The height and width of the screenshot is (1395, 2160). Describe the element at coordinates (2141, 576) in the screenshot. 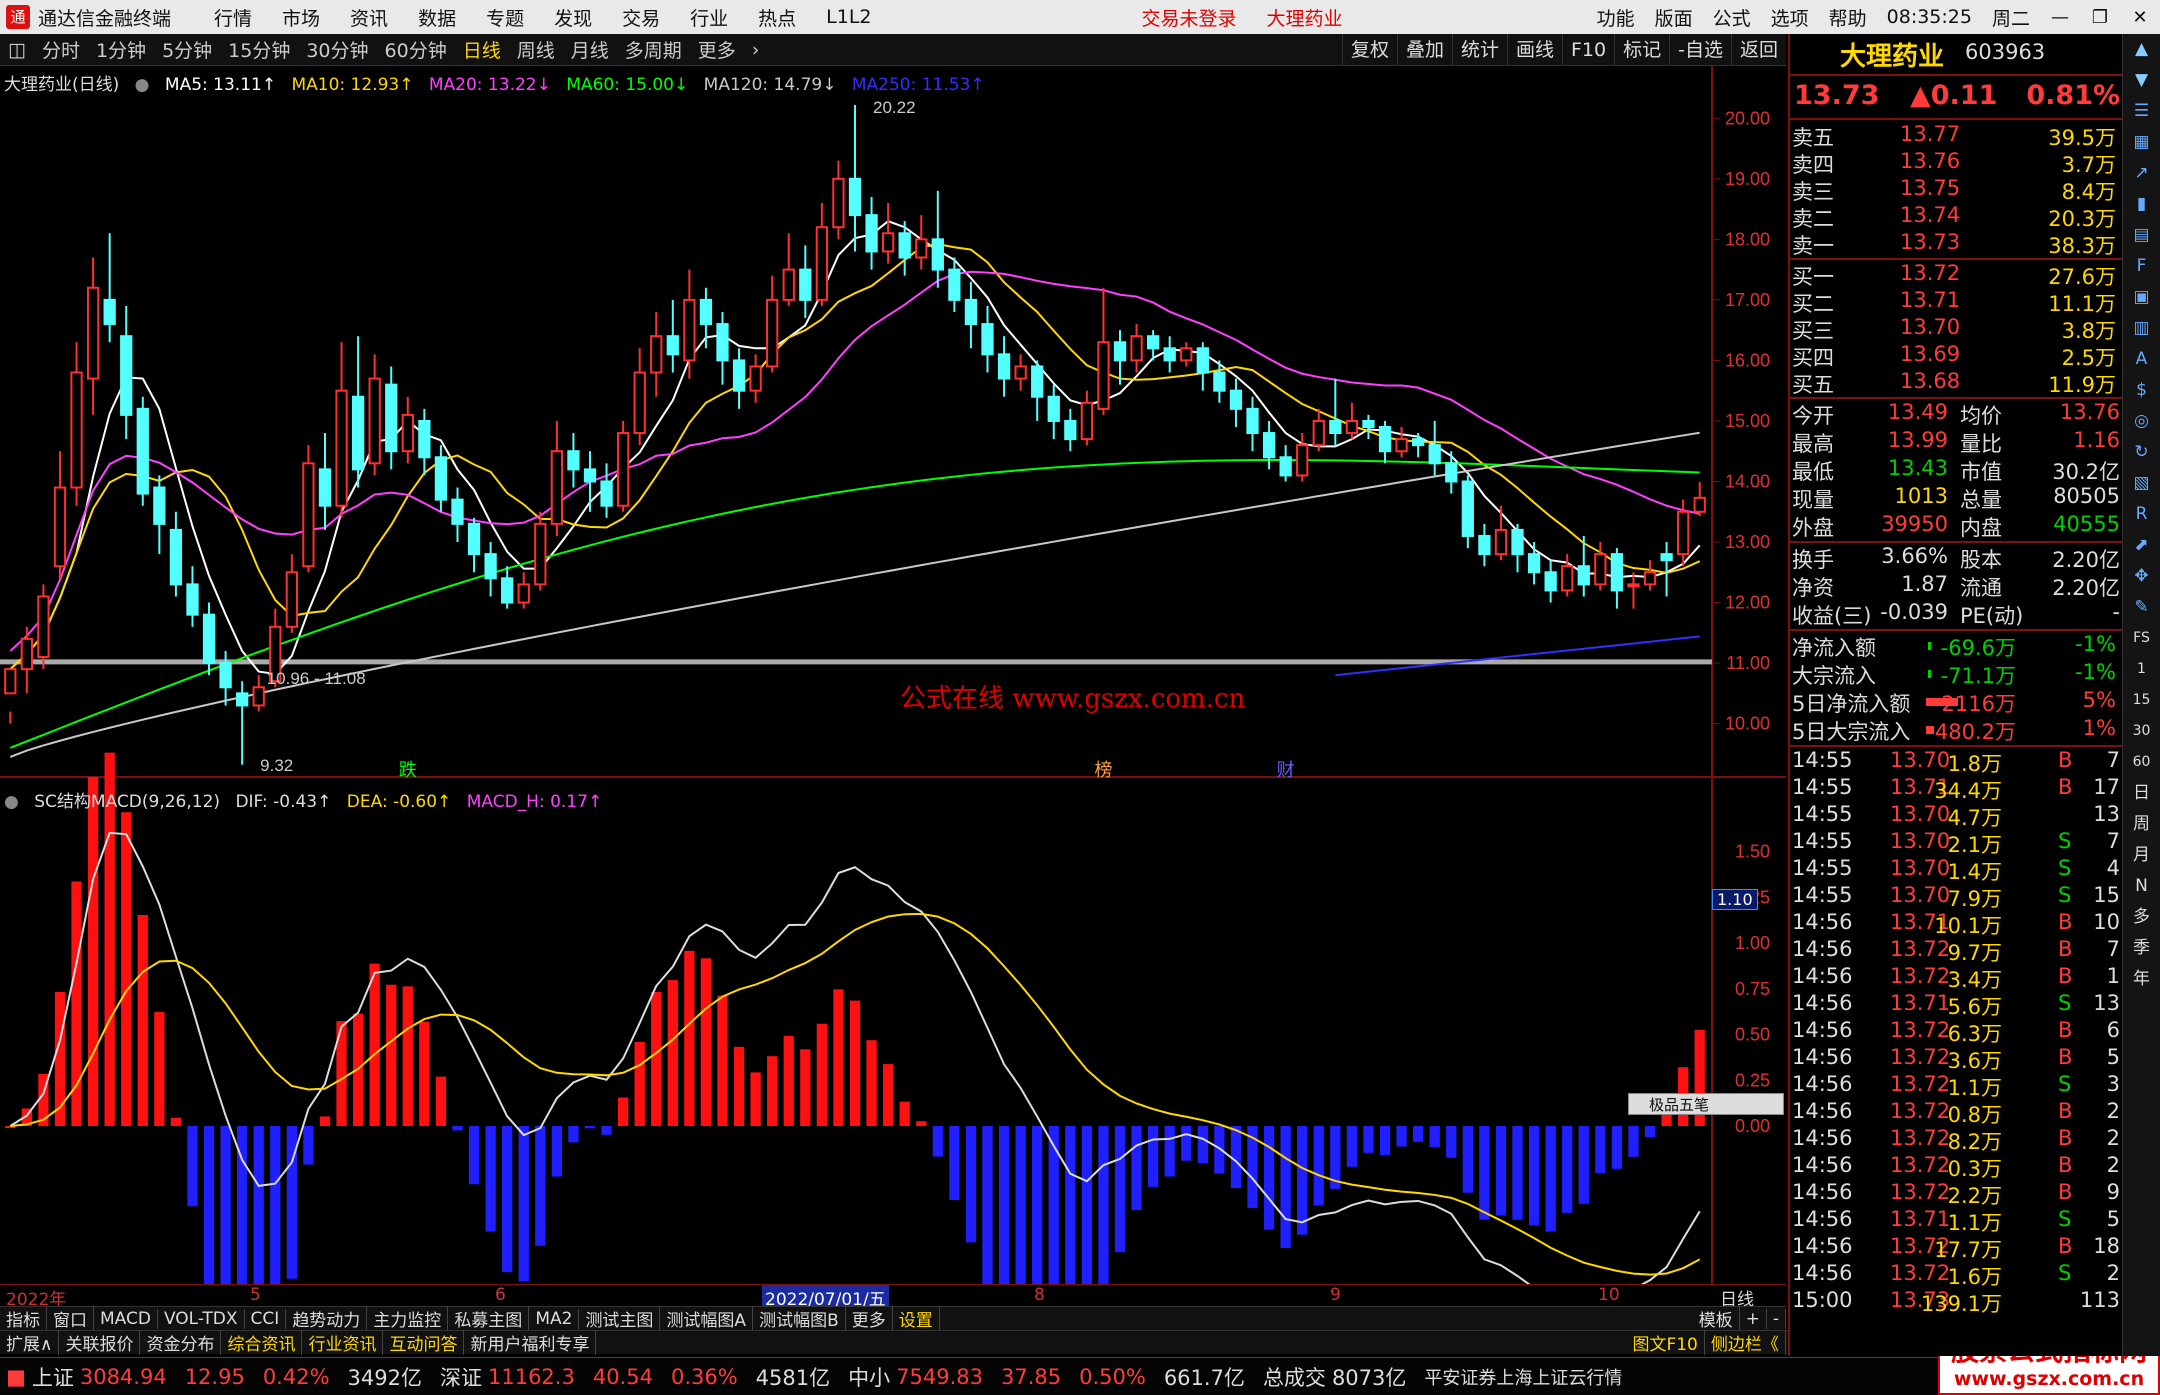

I see `move-icon: ✥` at that location.